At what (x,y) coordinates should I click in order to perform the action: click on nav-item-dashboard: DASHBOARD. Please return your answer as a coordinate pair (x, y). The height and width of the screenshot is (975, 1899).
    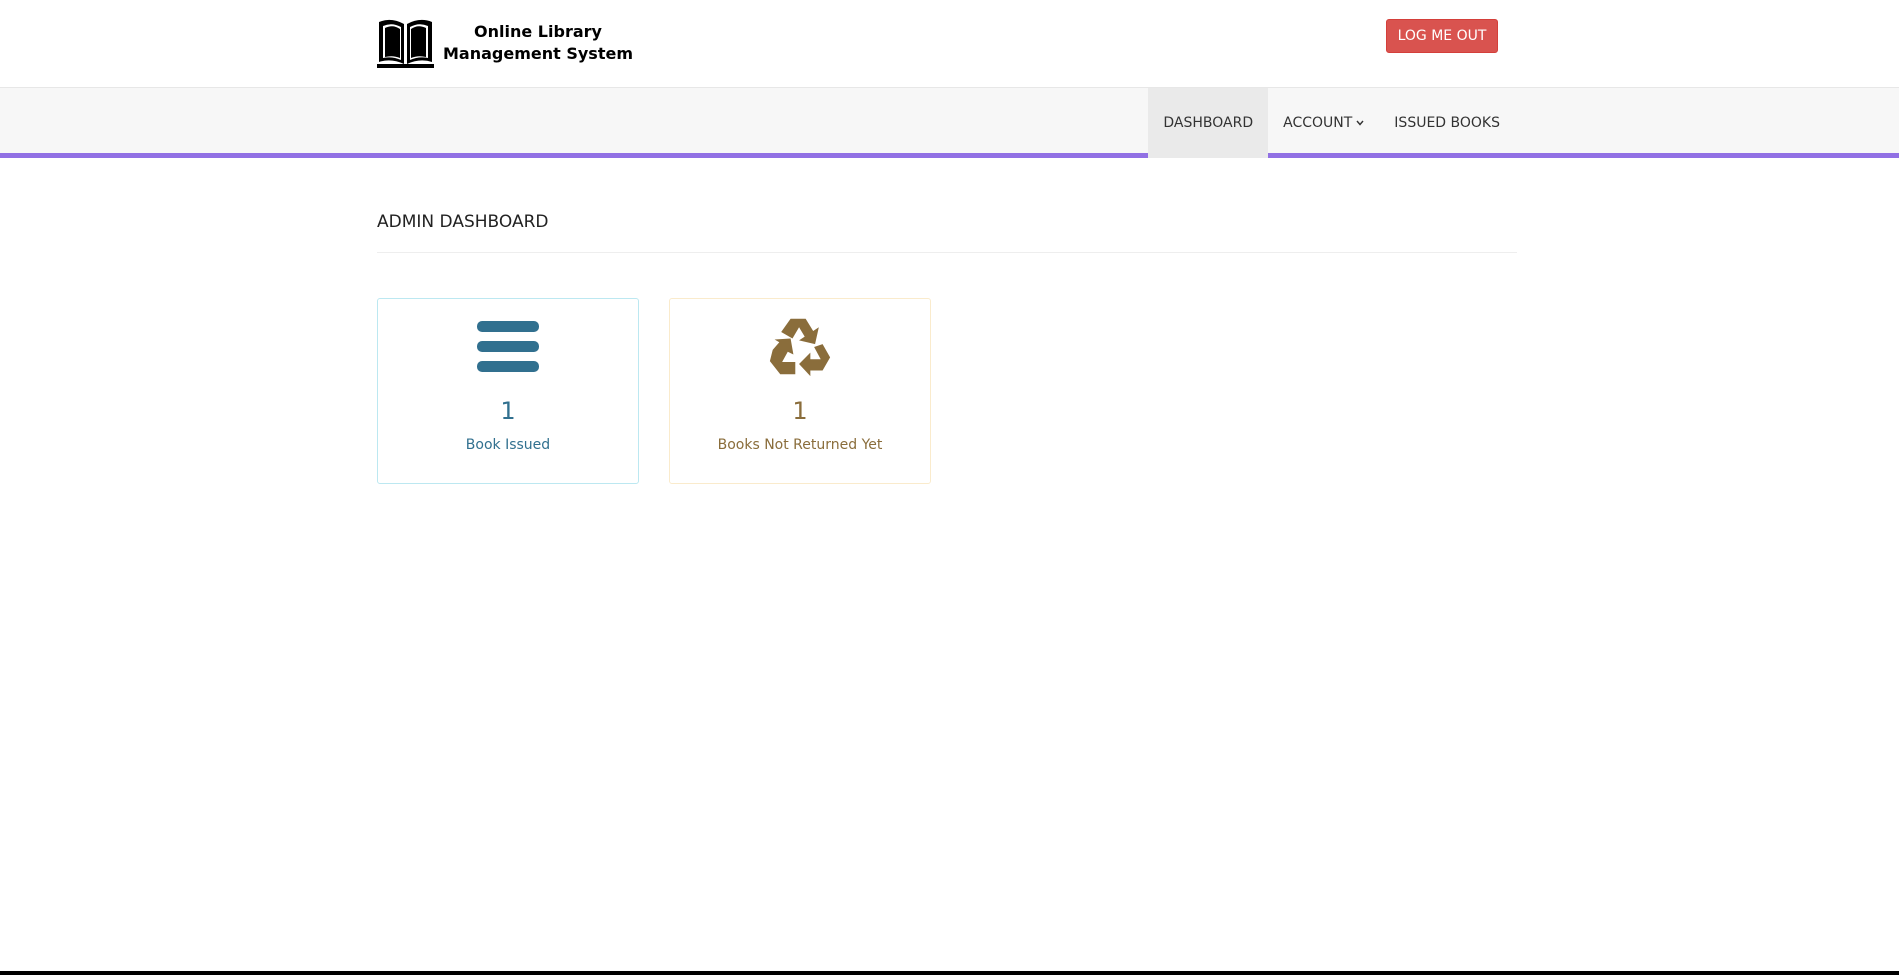
    Looking at the image, I should click on (1208, 123).